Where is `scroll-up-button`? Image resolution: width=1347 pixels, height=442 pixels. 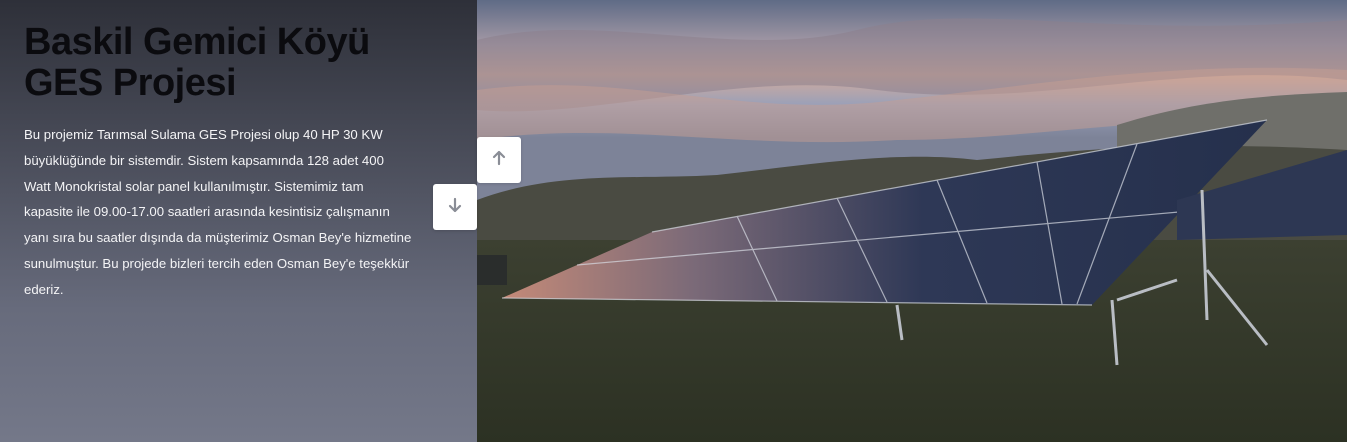
scroll-up-button is located at coordinates (499, 160).